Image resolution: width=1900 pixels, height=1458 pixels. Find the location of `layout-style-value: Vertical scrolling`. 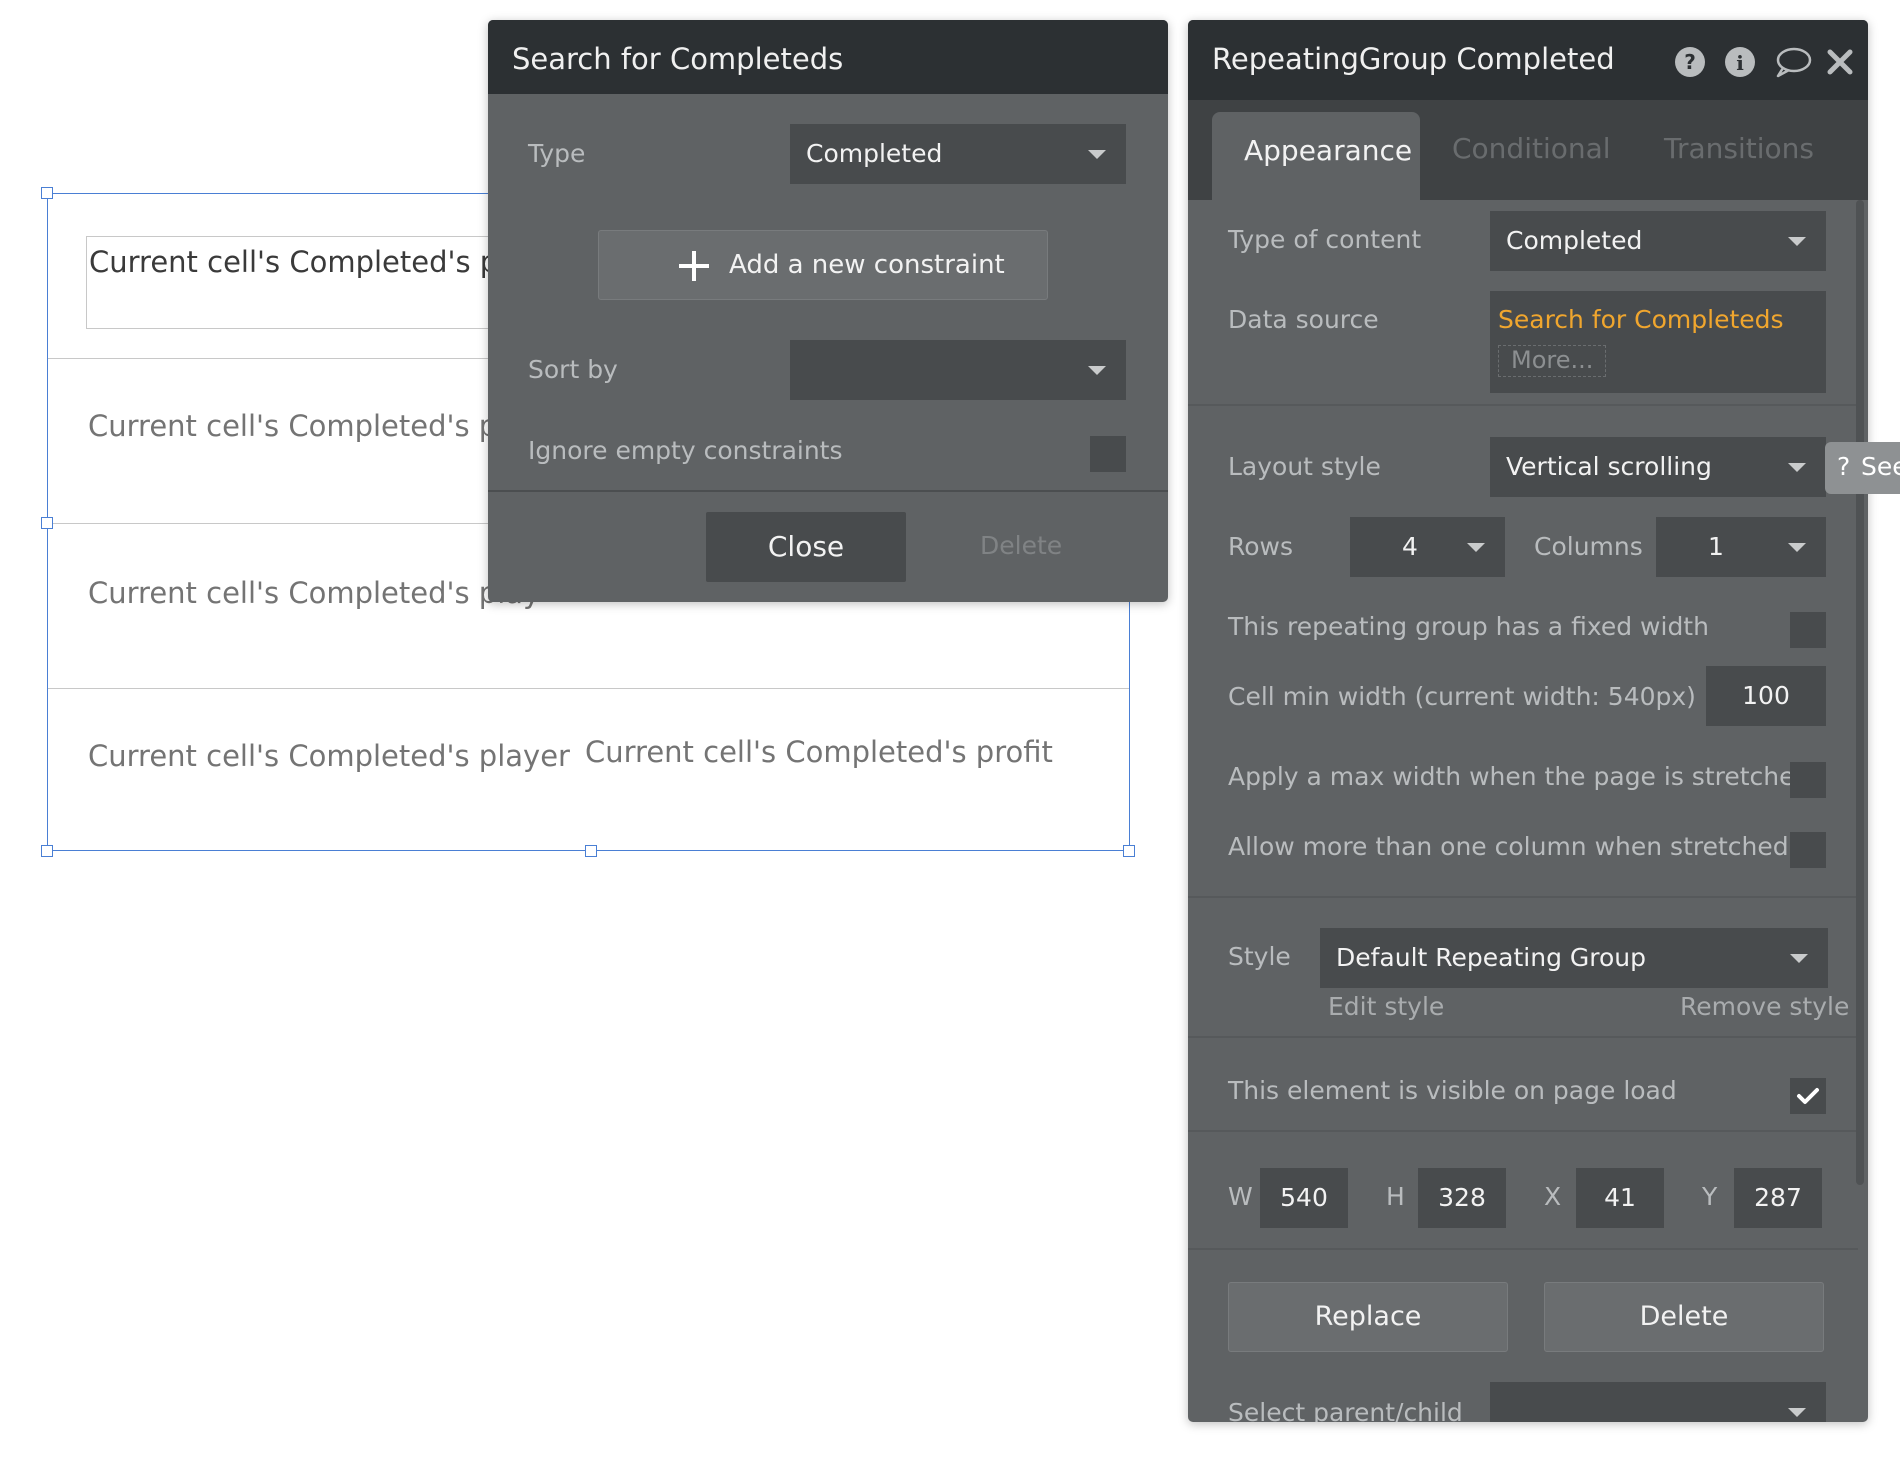

layout-style-value: Vertical scrolling is located at coordinates (1609, 466).